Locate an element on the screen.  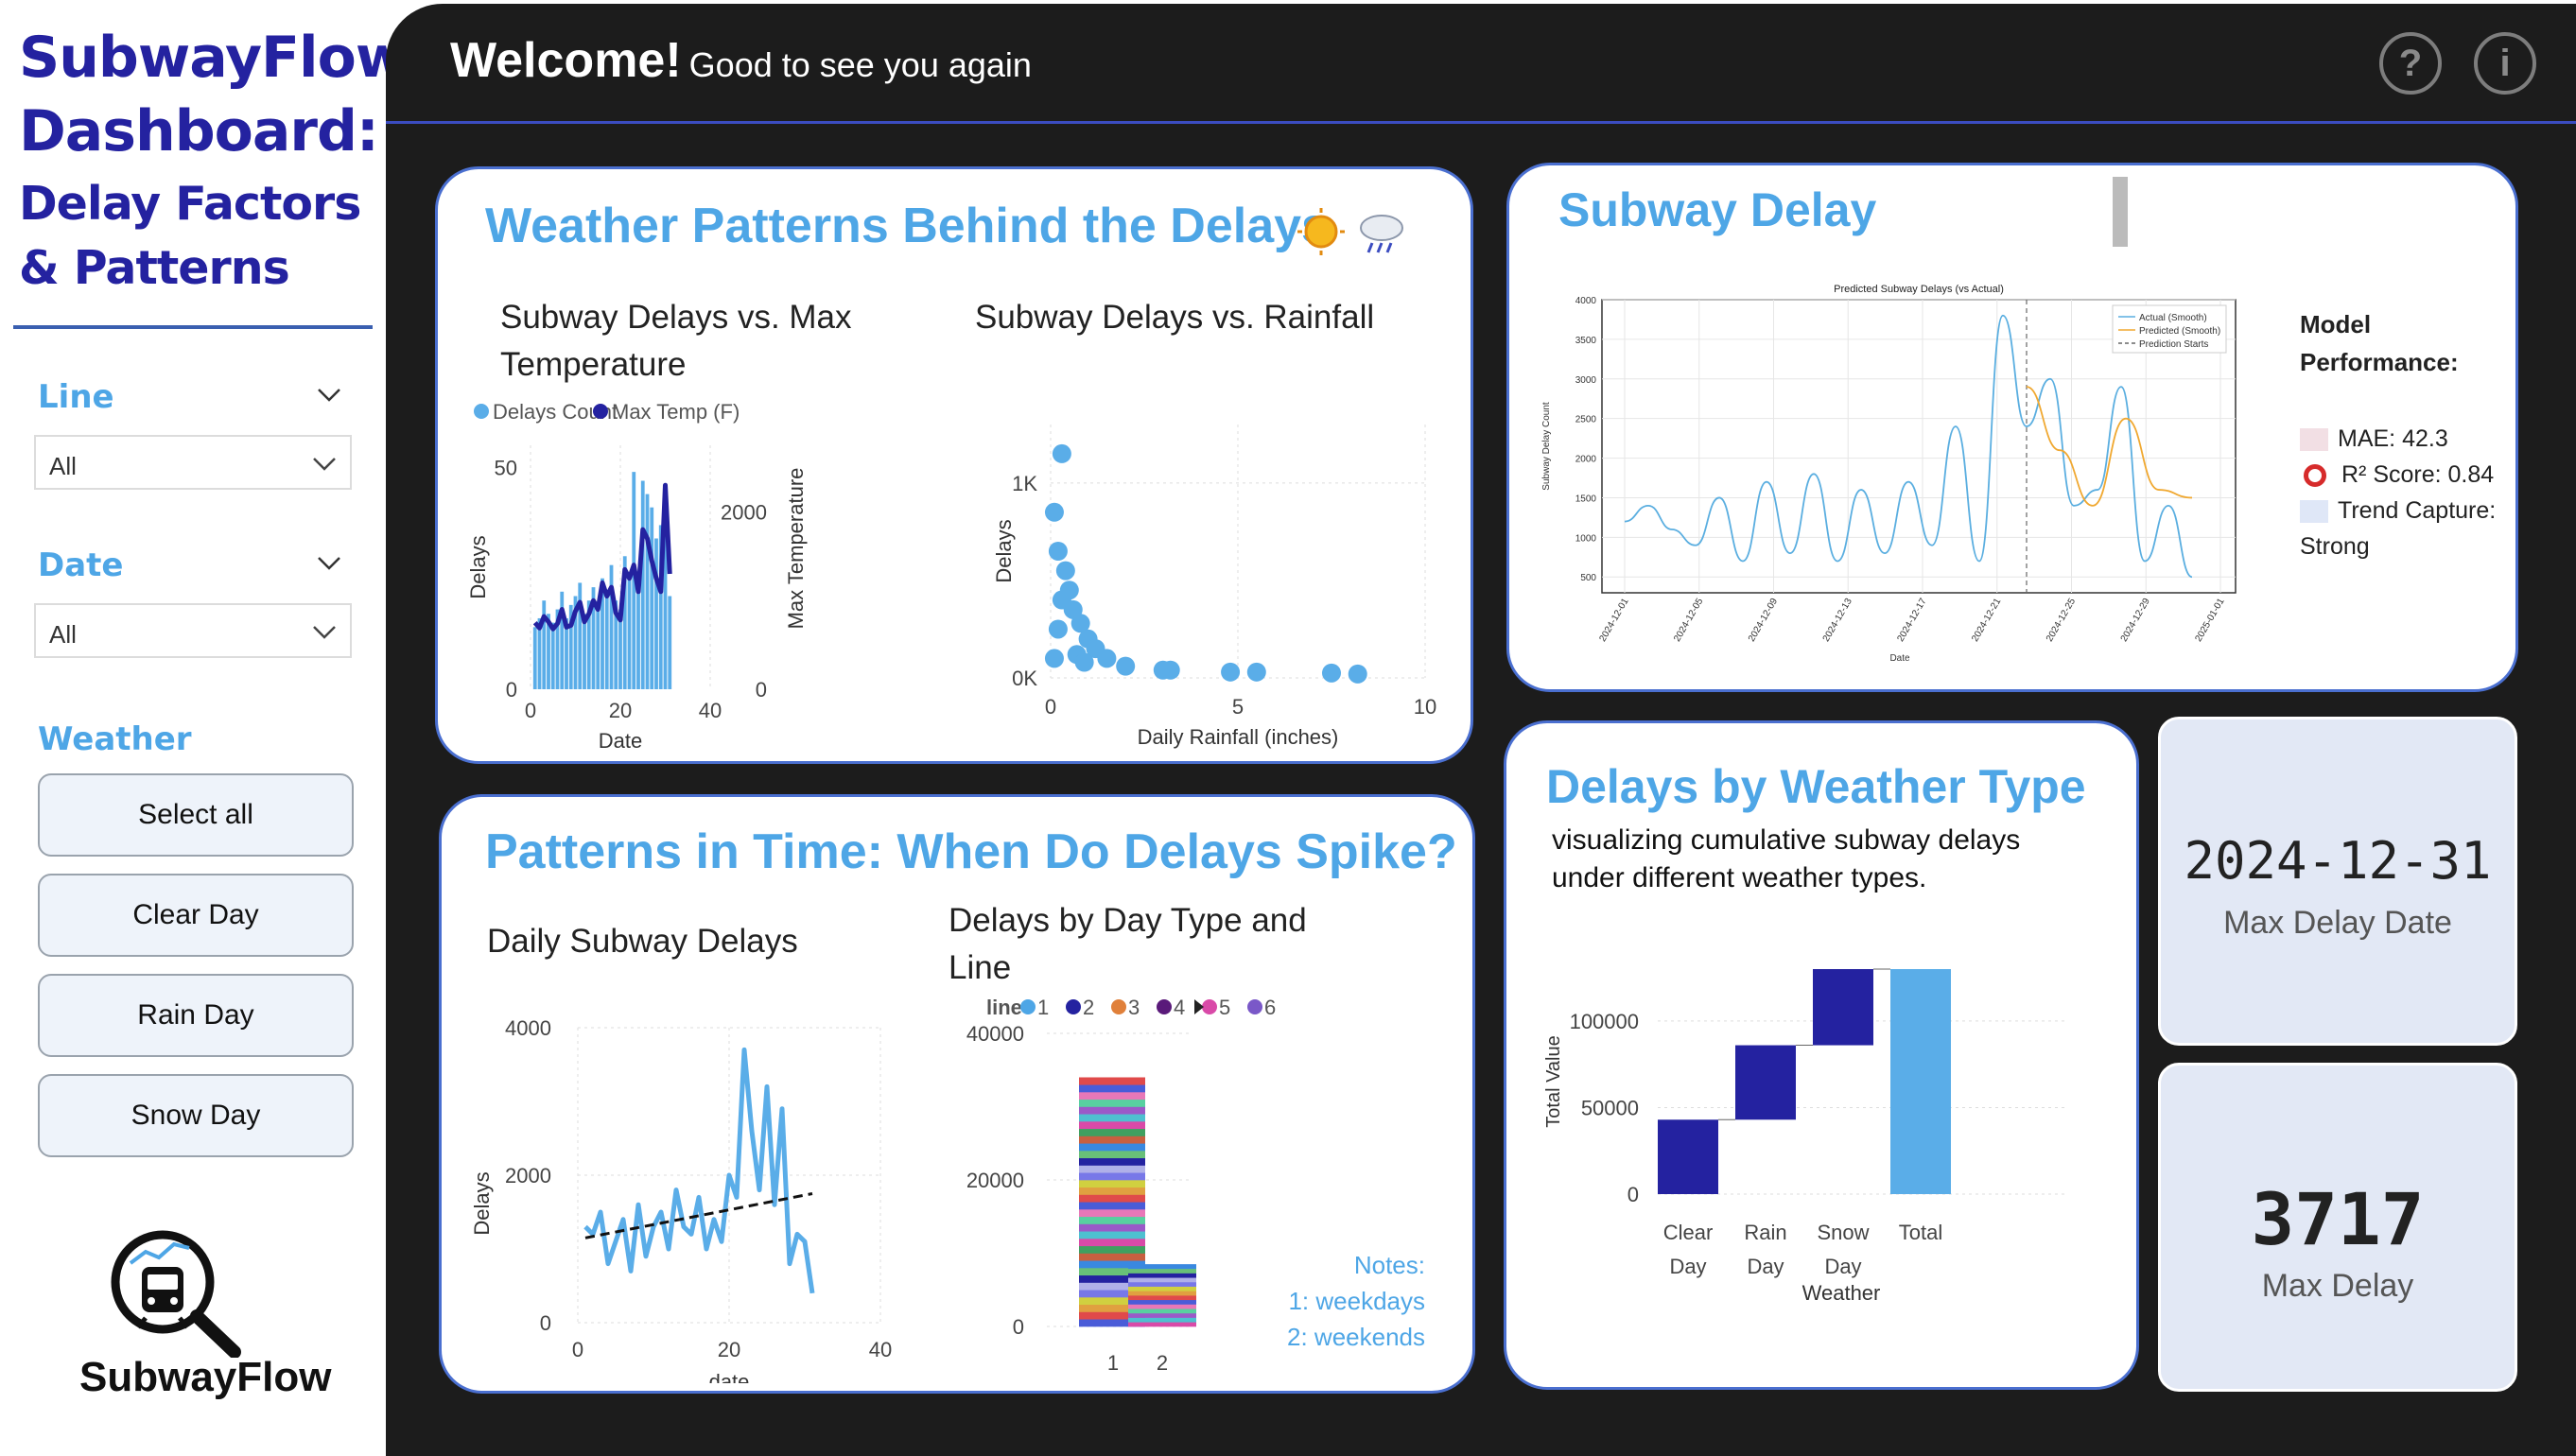
y-axis-label: Total Value is located at coordinates (1553, 1081).